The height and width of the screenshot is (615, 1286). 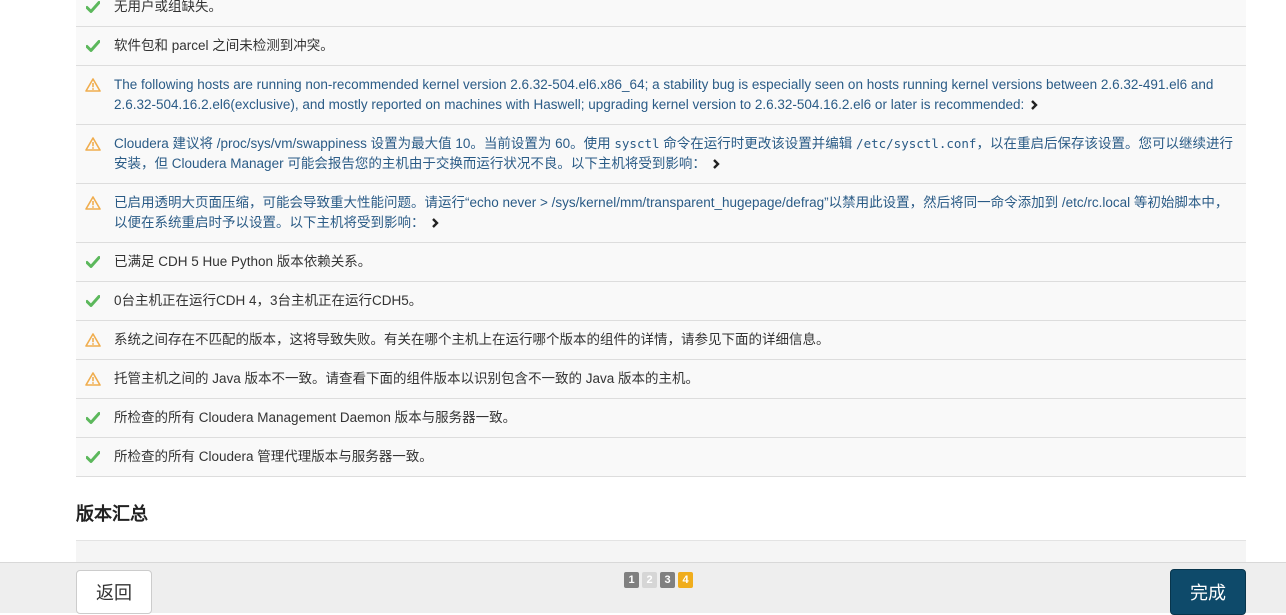 What do you see at coordinates (661, 301) in the screenshot?
I see `check-row: 0台主机正在运行CDH 4，3台主机正在运行CDH5。` at bounding box center [661, 301].